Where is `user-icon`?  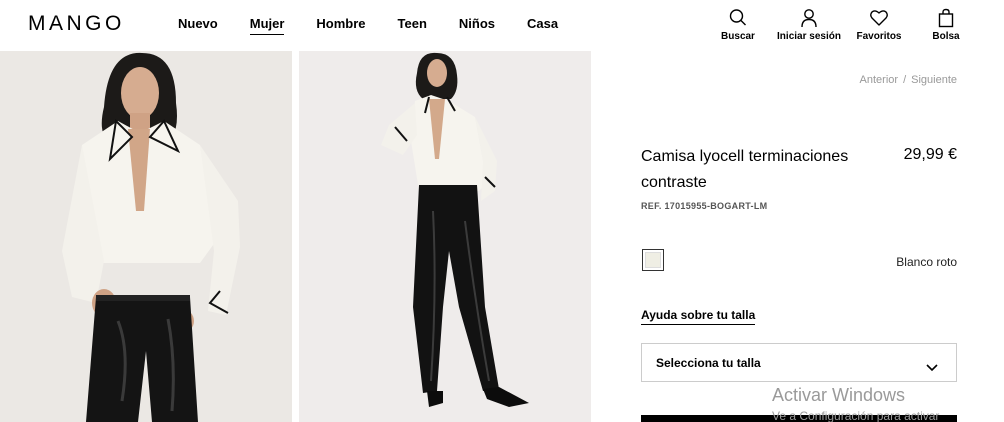 user-icon is located at coordinates (809, 18).